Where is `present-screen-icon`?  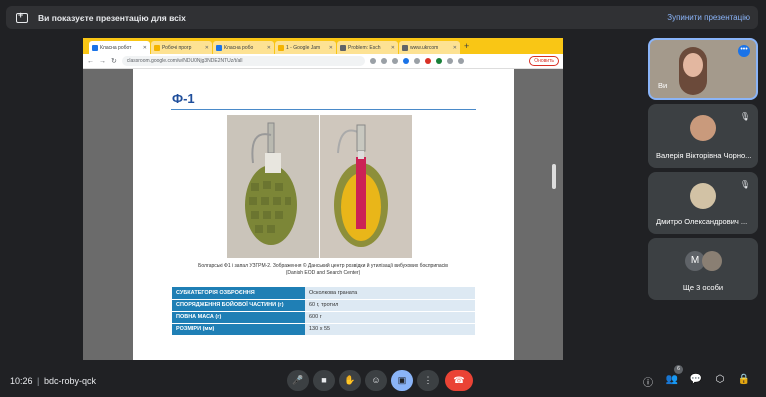 present-screen-icon is located at coordinates (22, 16).